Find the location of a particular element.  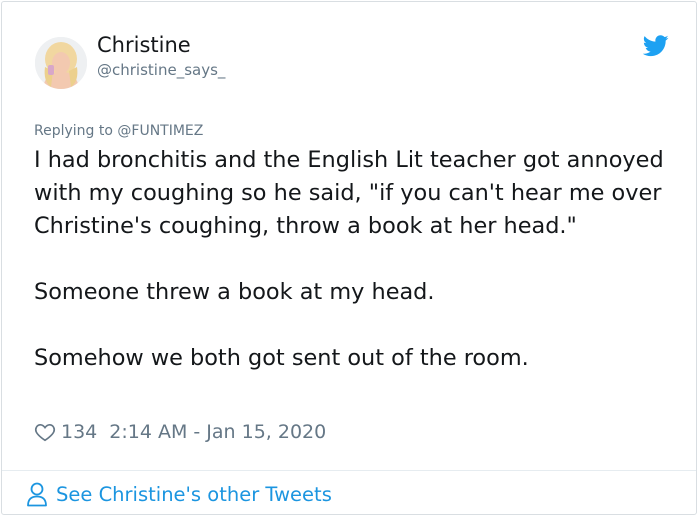

tweet-timestamp: 2:14 AM - Jan 15, 2020 is located at coordinates (217, 432).